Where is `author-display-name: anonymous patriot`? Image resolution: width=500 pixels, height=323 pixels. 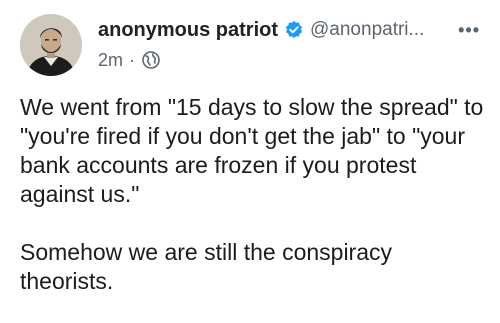
author-display-name: anonymous patriot is located at coordinates (188, 30).